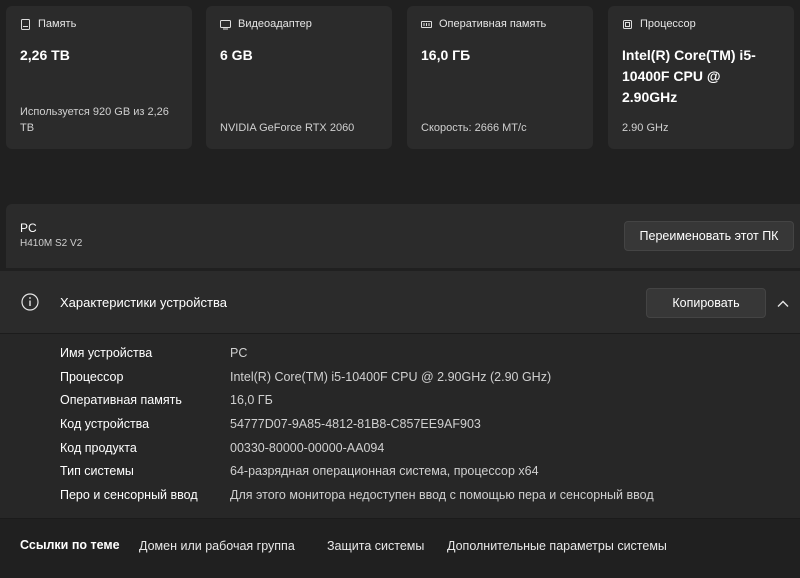 The image size is (800, 578). Describe the element at coordinates (217, 546) in the screenshot. I see `link-domain-workgroup: Домен или рабочая группа` at that location.